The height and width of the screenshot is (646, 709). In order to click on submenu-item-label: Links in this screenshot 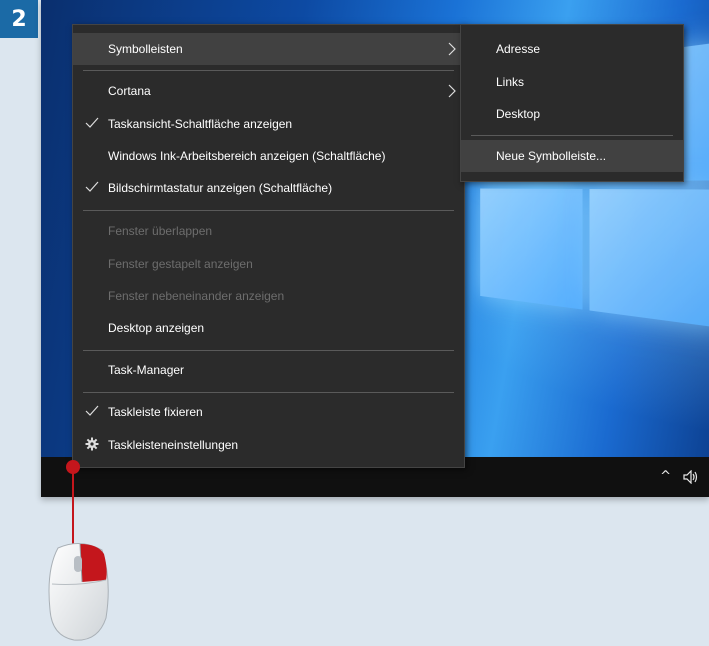, I will do `click(510, 82)`.